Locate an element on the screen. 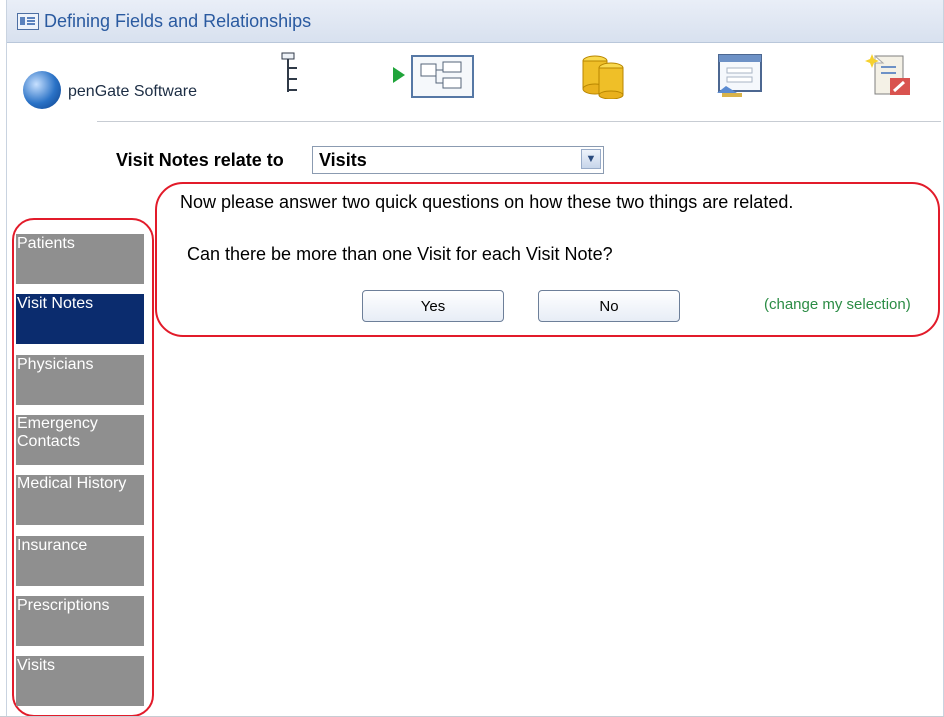 The width and height of the screenshot is (944, 717). sidebar-item-label: Physicians is located at coordinates (55, 364).